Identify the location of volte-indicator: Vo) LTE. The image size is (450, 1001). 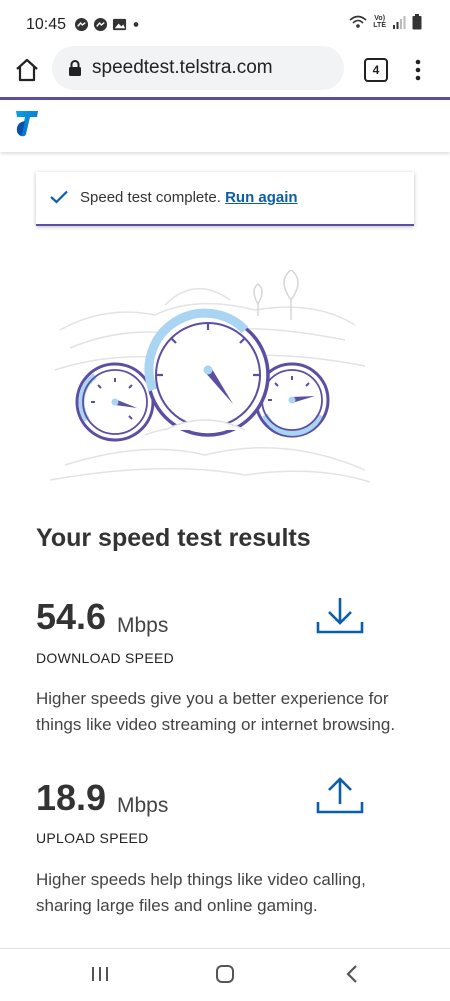
(379, 22).